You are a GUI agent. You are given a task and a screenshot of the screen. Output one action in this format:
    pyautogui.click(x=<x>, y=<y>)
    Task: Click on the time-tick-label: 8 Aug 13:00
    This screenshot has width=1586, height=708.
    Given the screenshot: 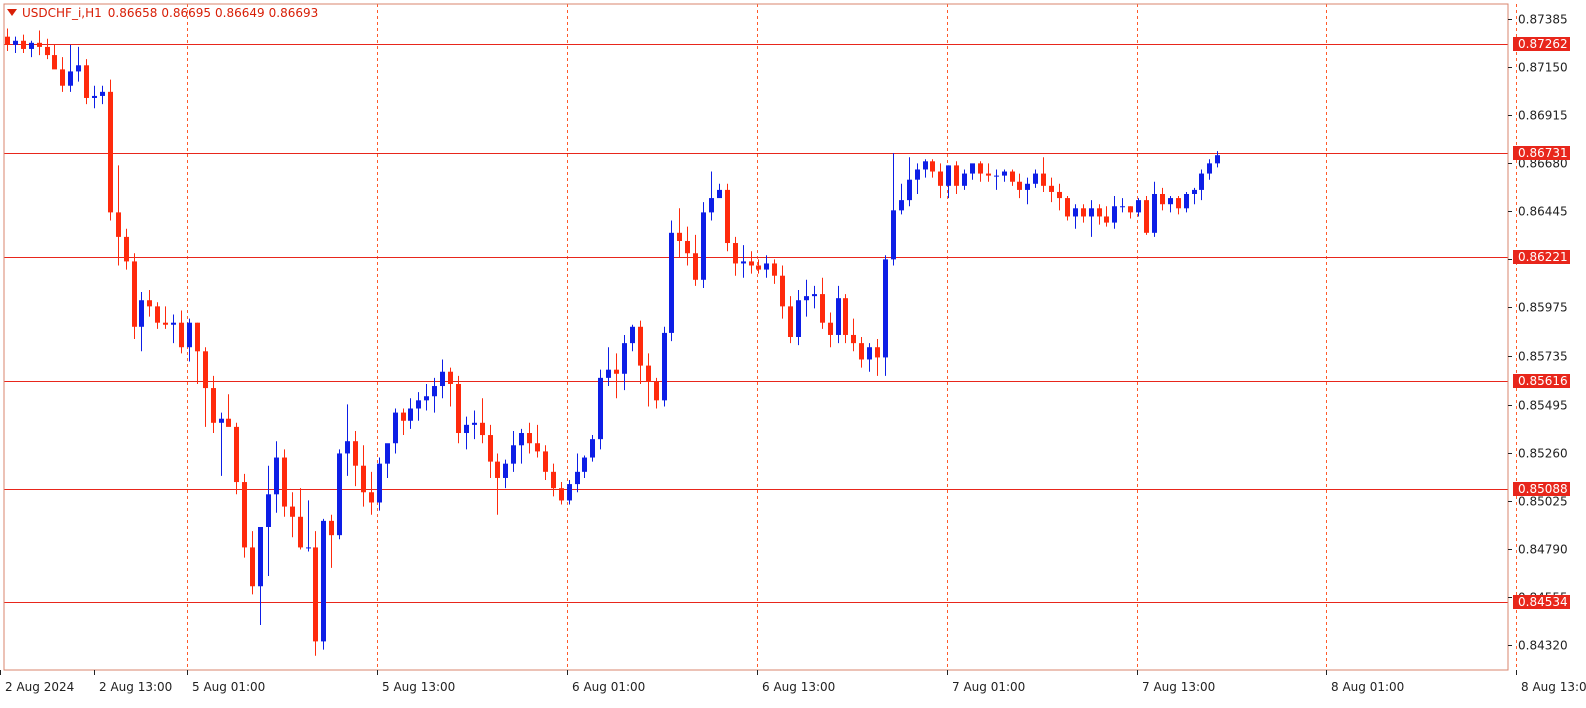 What is the action you would take?
    pyautogui.click(x=1553, y=687)
    